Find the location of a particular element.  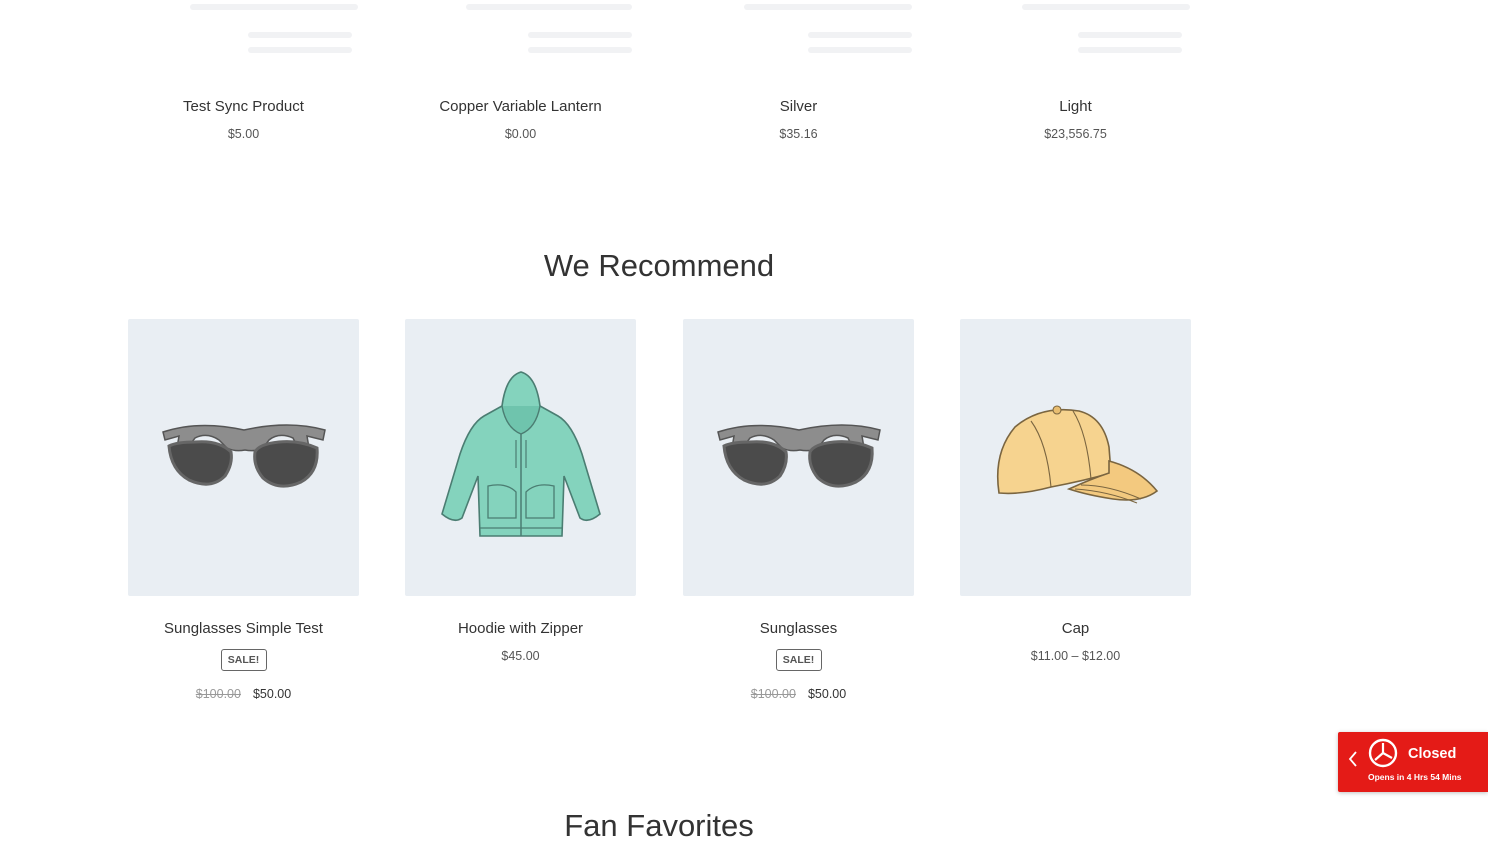

store-status-widget: Closed Opens in 4 Hrs 54 Mins is located at coordinates (1413, 762).